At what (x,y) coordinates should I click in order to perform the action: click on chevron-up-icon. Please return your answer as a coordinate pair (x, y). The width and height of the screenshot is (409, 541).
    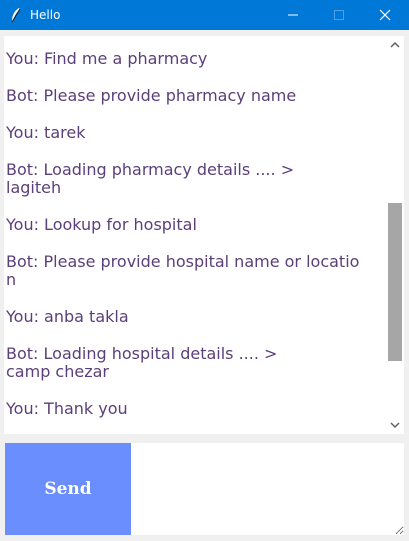
    Looking at the image, I should click on (395, 44).